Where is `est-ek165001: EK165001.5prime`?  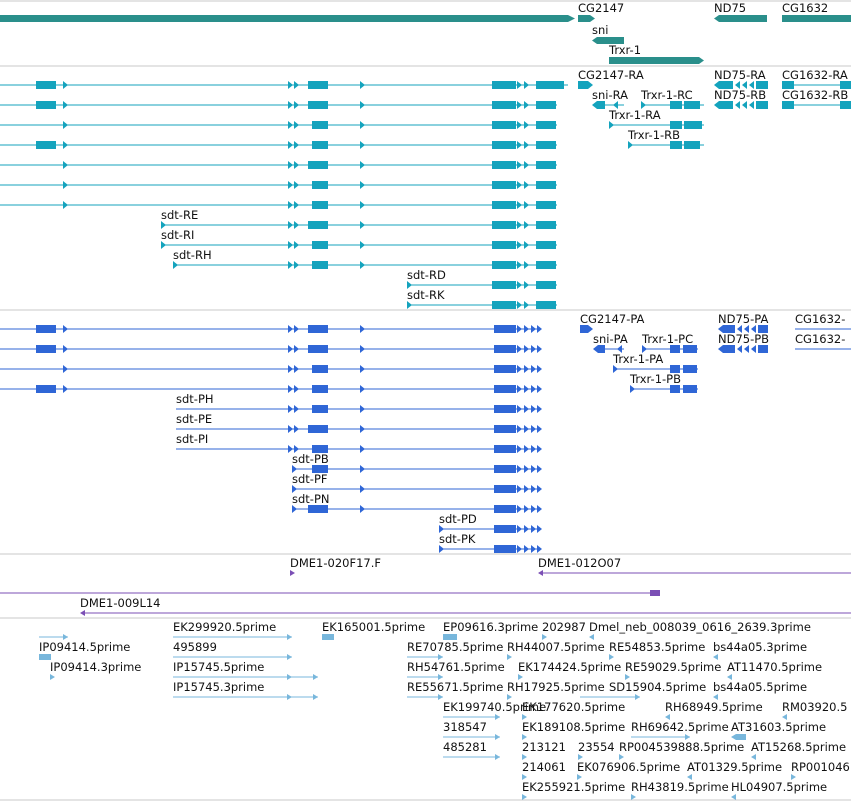
est-ek165001: EK165001.5prime is located at coordinates (373, 630).